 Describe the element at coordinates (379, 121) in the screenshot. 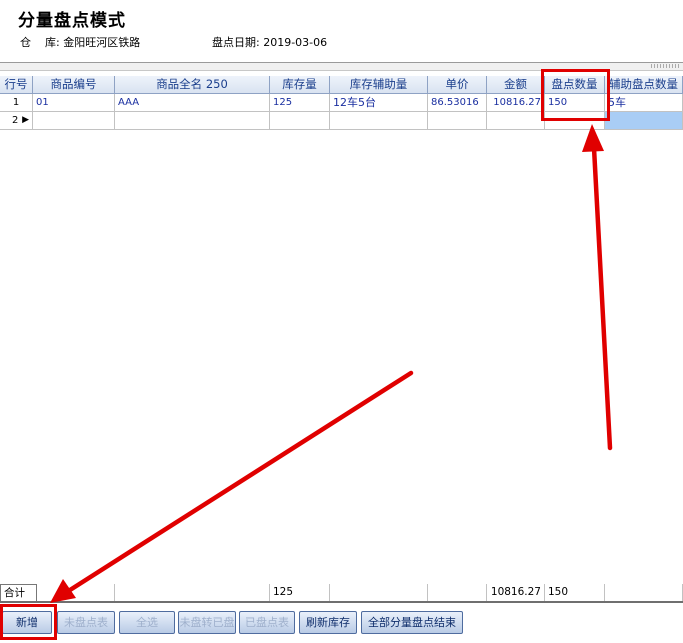

I see `cell-stock-aux` at that location.